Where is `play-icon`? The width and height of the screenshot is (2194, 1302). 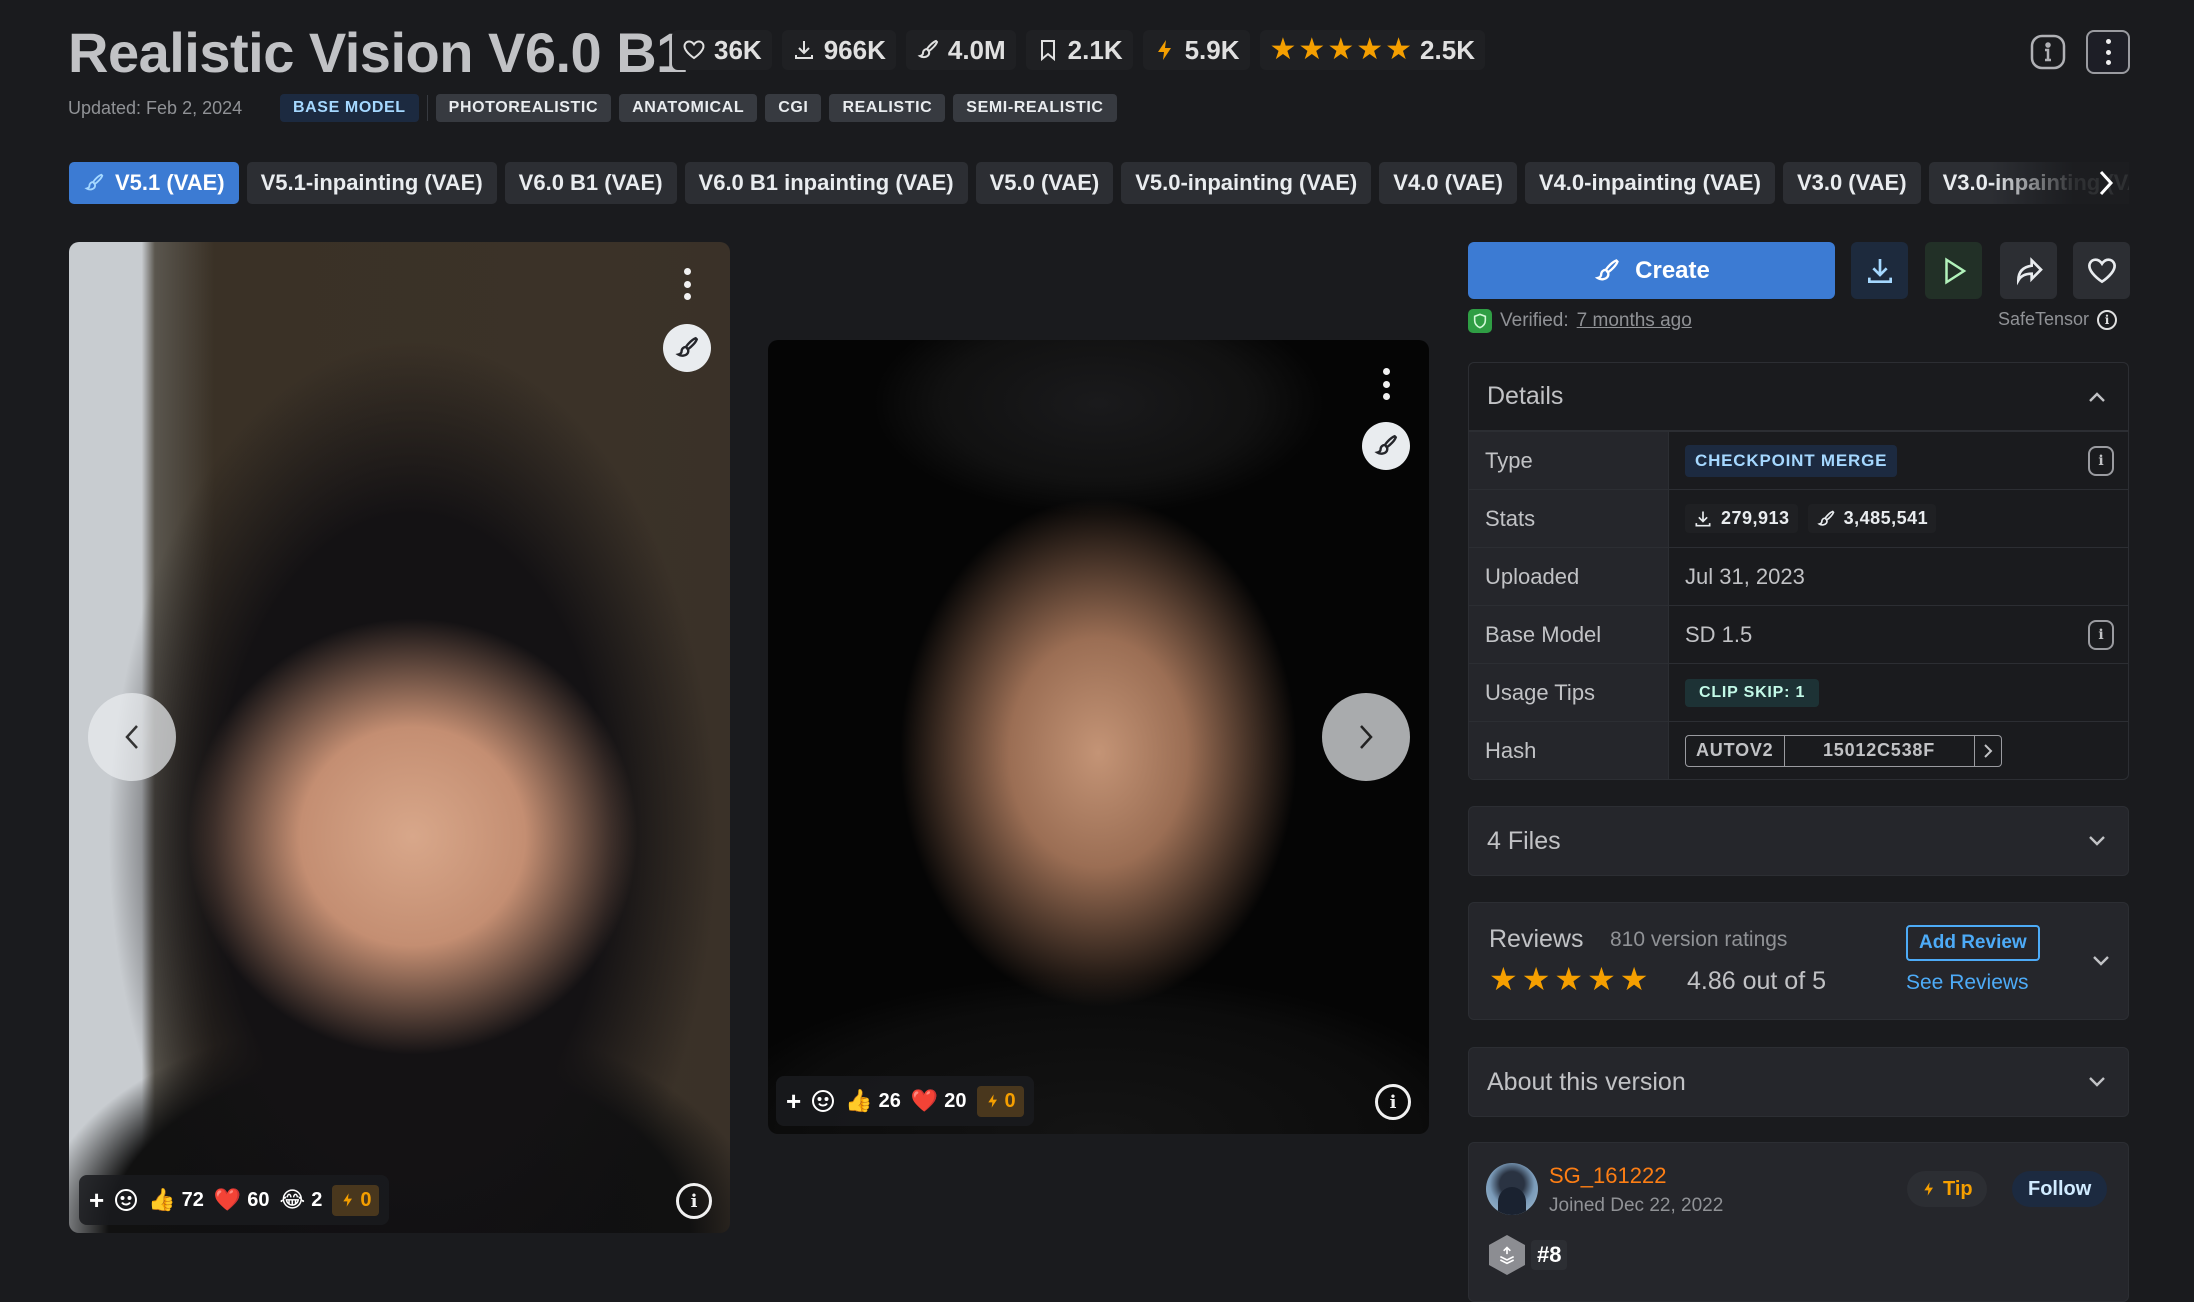
play-icon is located at coordinates (1955, 270).